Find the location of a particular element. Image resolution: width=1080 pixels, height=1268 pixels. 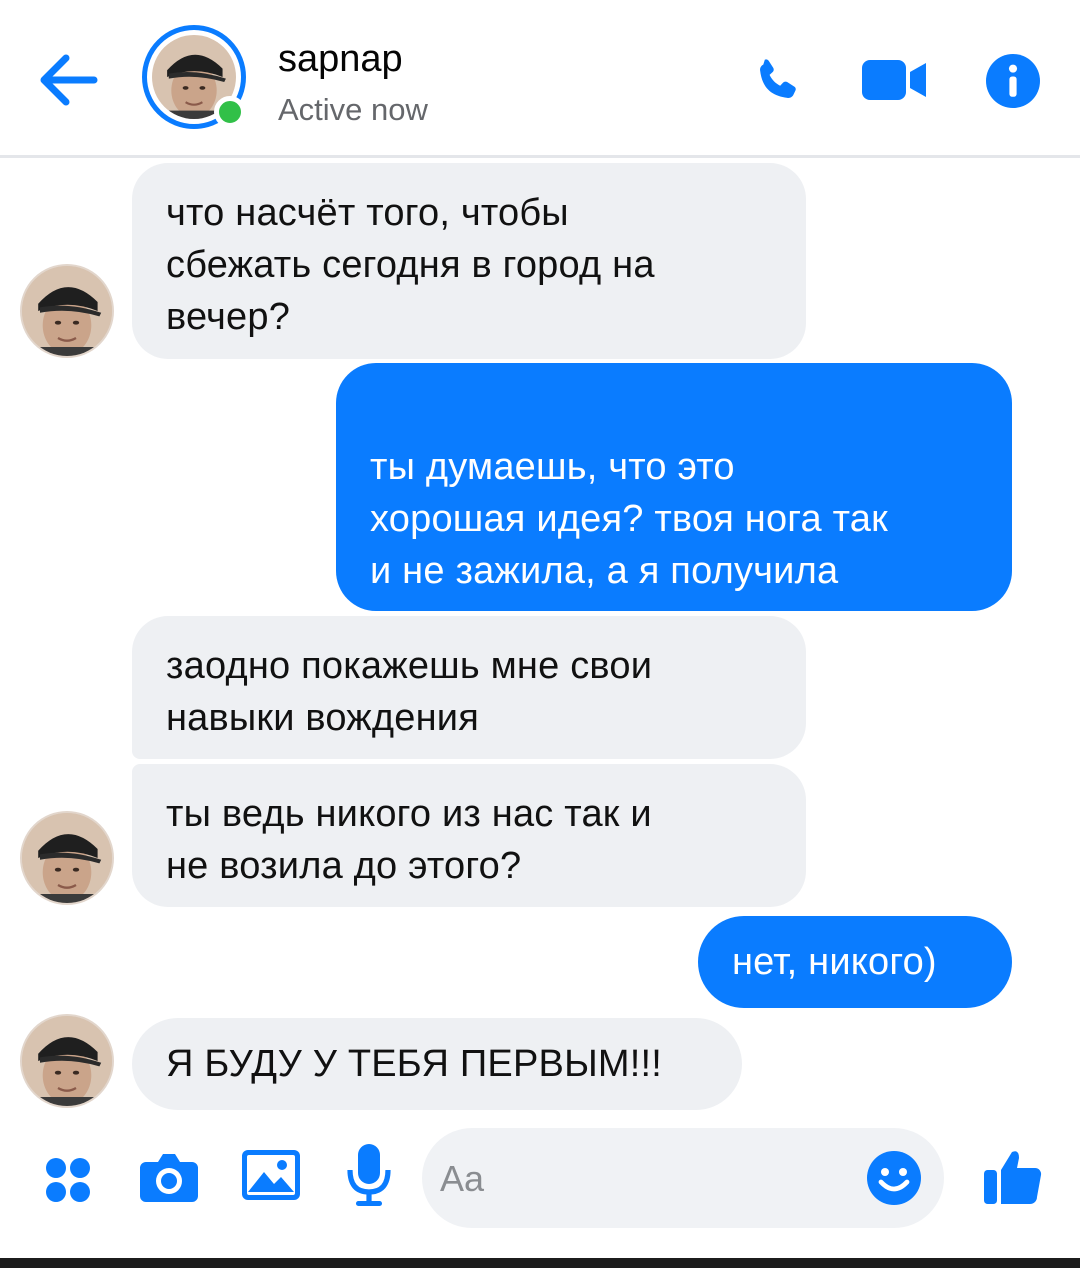

apps-grid-icon is located at coordinates (68, 1180).